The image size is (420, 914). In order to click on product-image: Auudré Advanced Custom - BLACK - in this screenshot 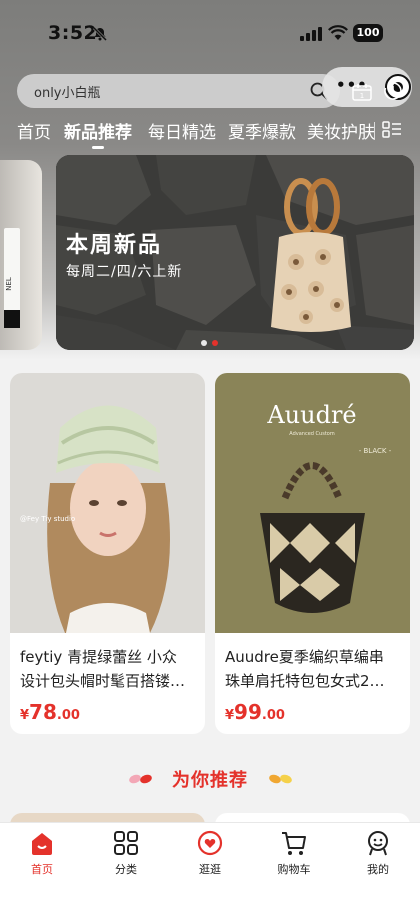, I will do `click(312, 503)`.